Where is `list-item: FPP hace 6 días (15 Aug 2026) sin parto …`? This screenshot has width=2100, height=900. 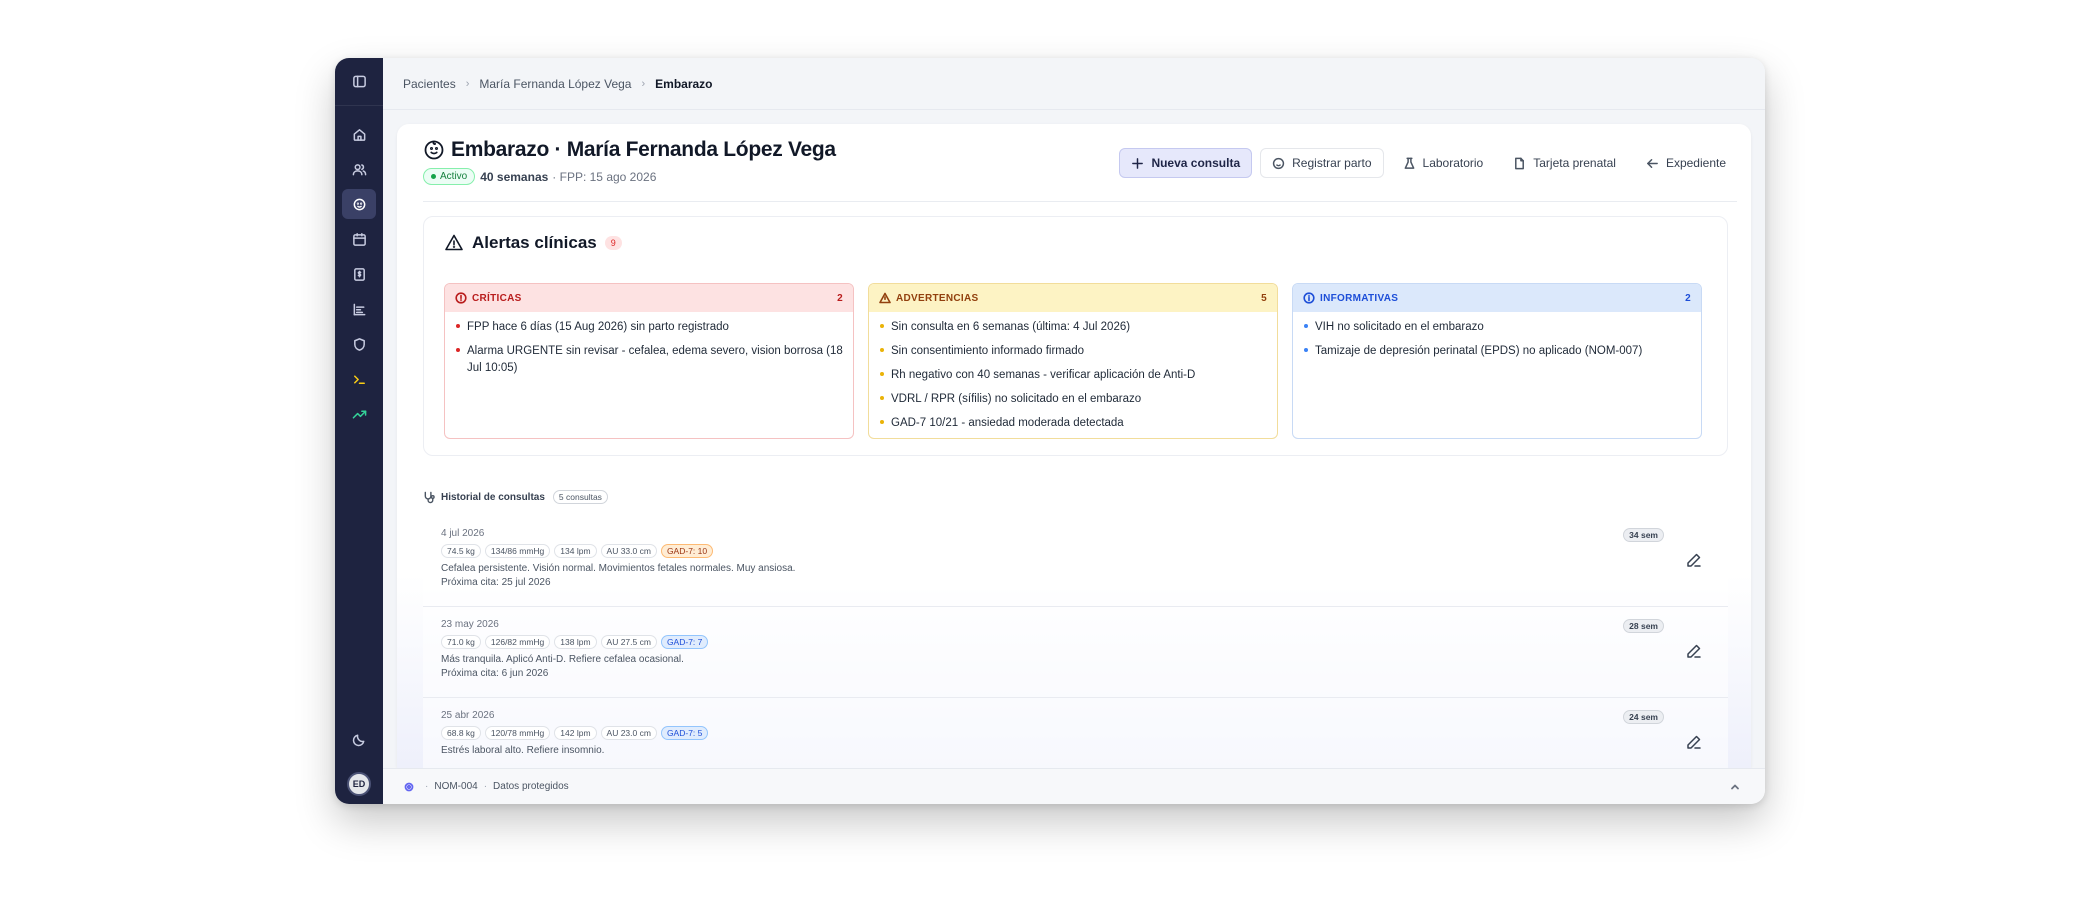
list-item: FPP hace 6 días (15 Aug 2026) sin parto … is located at coordinates (649, 327).